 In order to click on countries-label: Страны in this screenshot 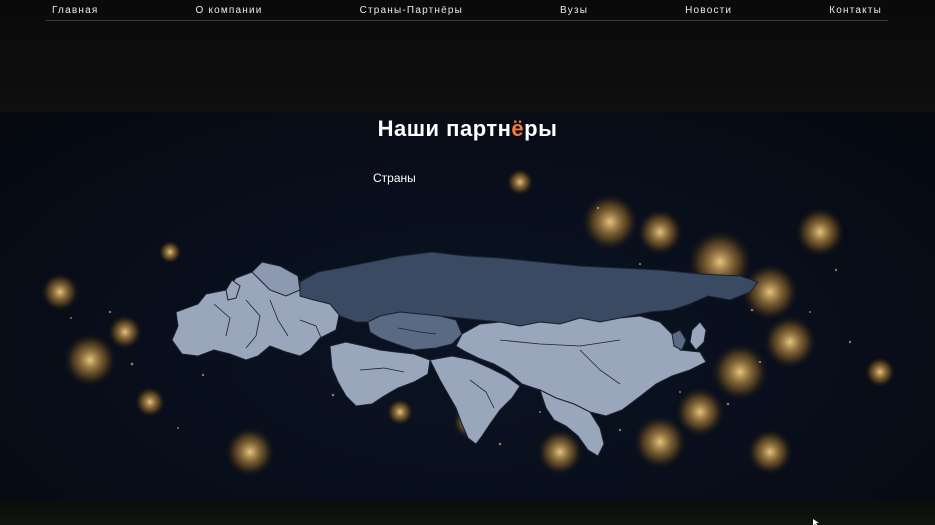, I will do `click(394, 178)`.